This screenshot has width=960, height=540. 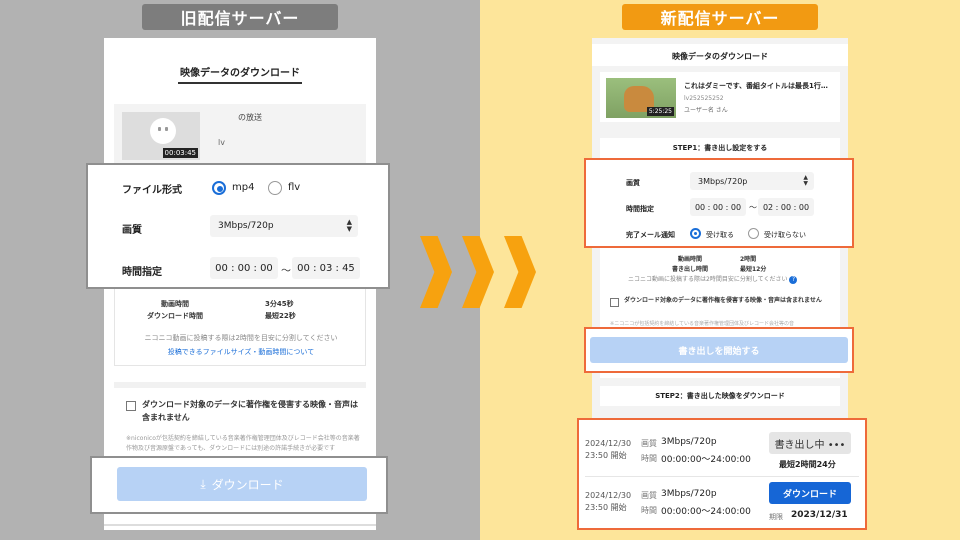 What do you see at coordinates (690, 269) in the screenshot?
I see `export-time-label: 書き出し時間` at bounding box center [690, 269].